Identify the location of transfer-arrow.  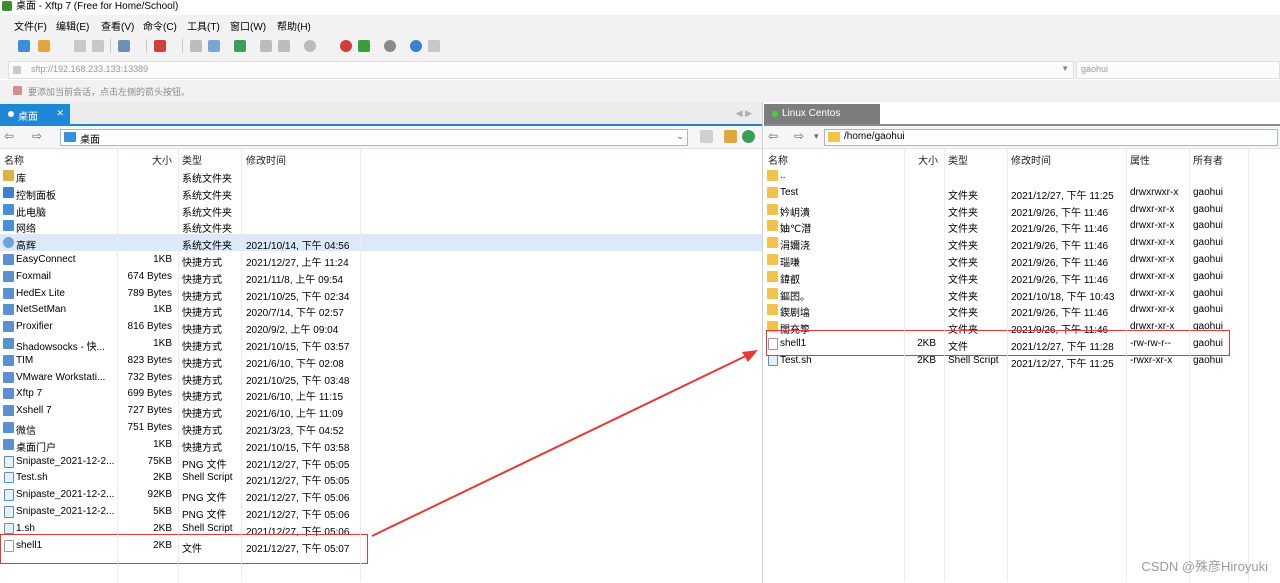
(564, 443).